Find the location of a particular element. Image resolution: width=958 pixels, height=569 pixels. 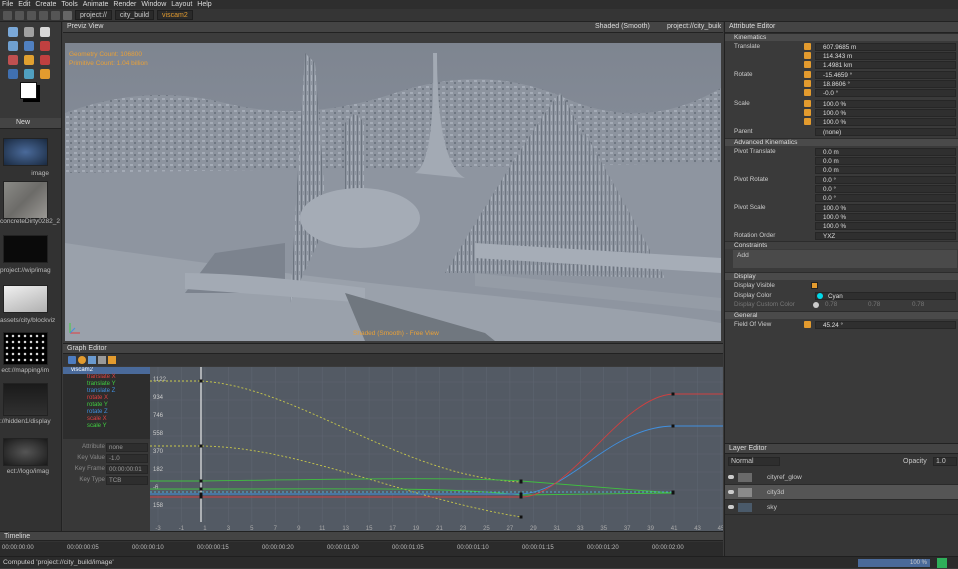

parent-dropdown: (none) is located at coordinates (885, 132).